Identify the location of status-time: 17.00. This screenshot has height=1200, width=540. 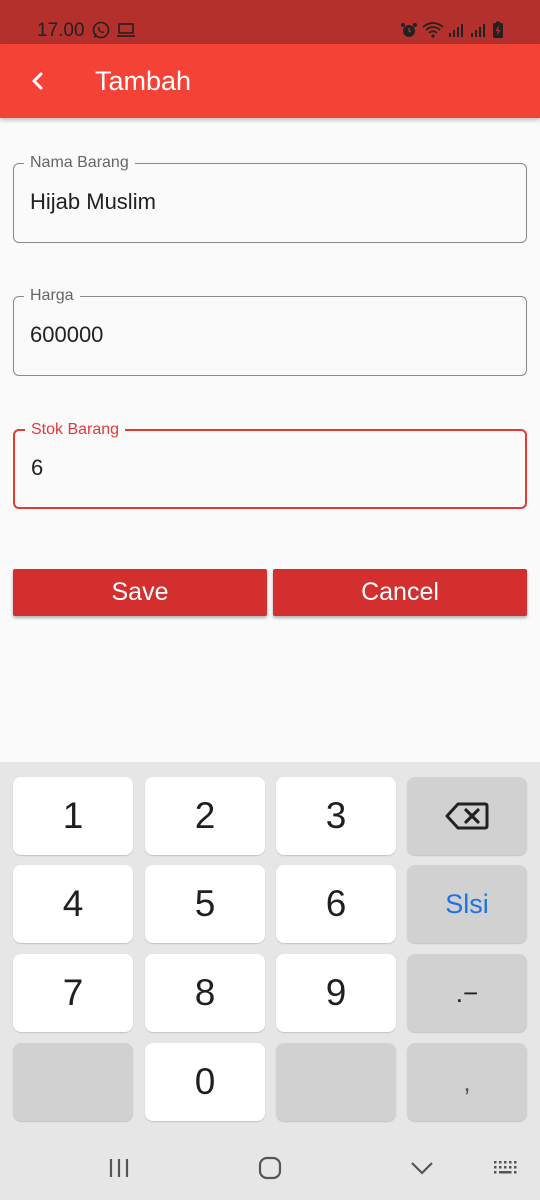
(61, 30).